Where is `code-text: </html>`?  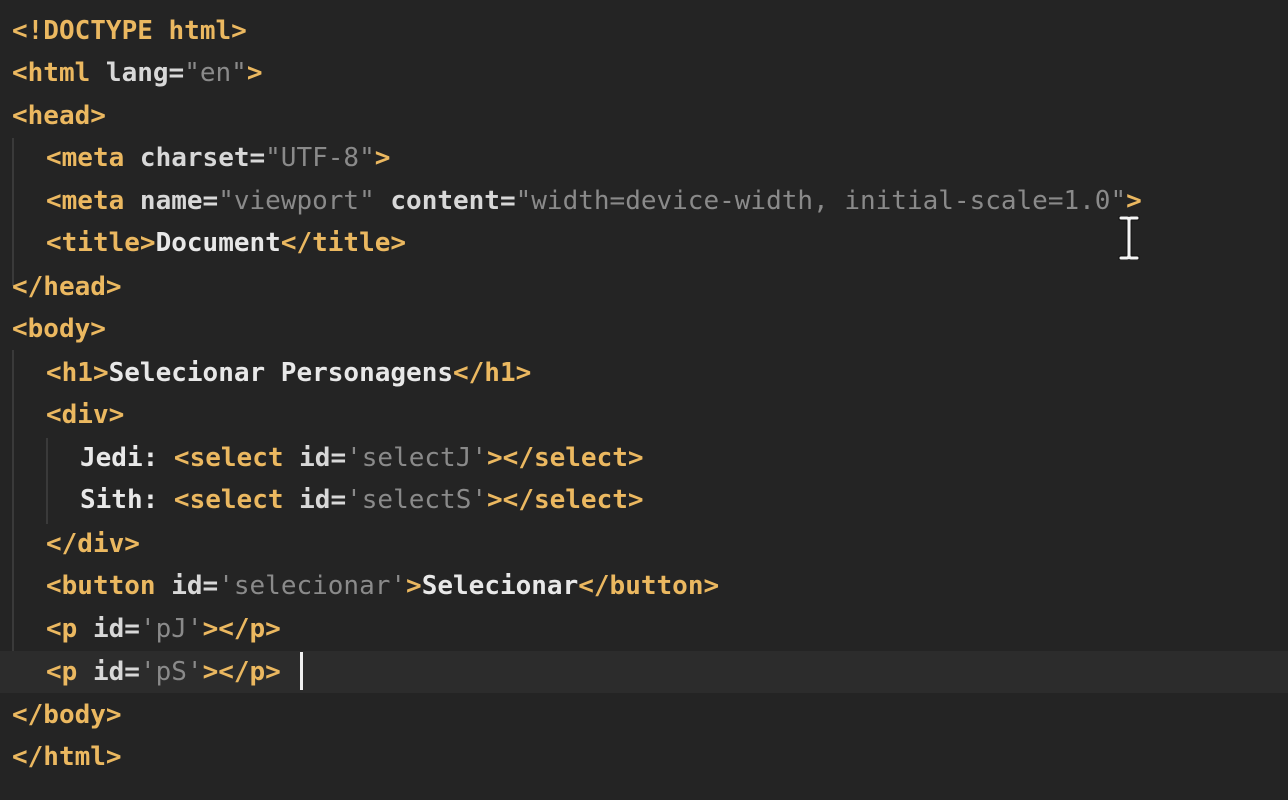 code-text: </html> is located at coordinates (67, 757).